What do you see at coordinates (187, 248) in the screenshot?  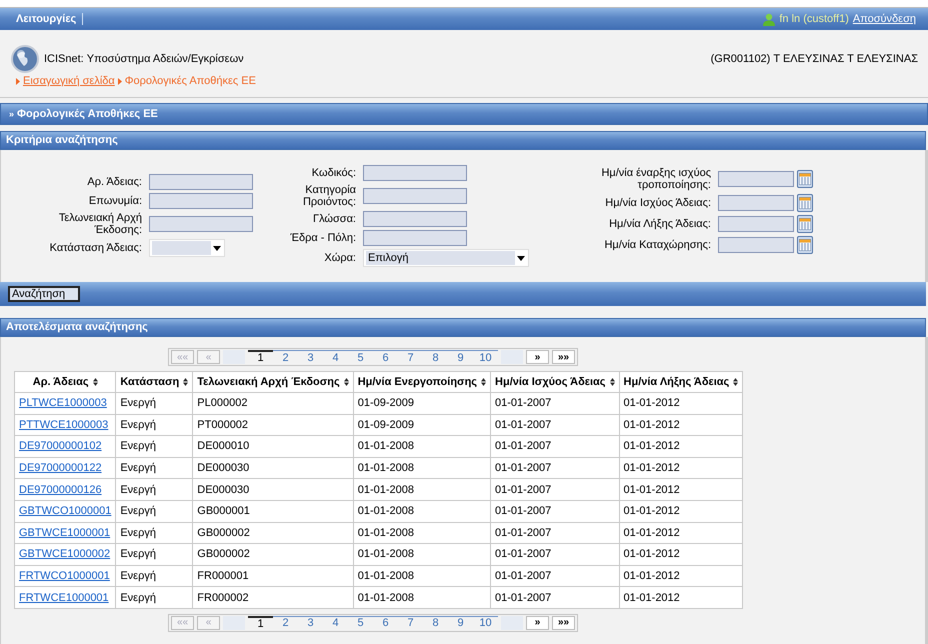 I see `select-dropdown` at bounding box center [187, 248].